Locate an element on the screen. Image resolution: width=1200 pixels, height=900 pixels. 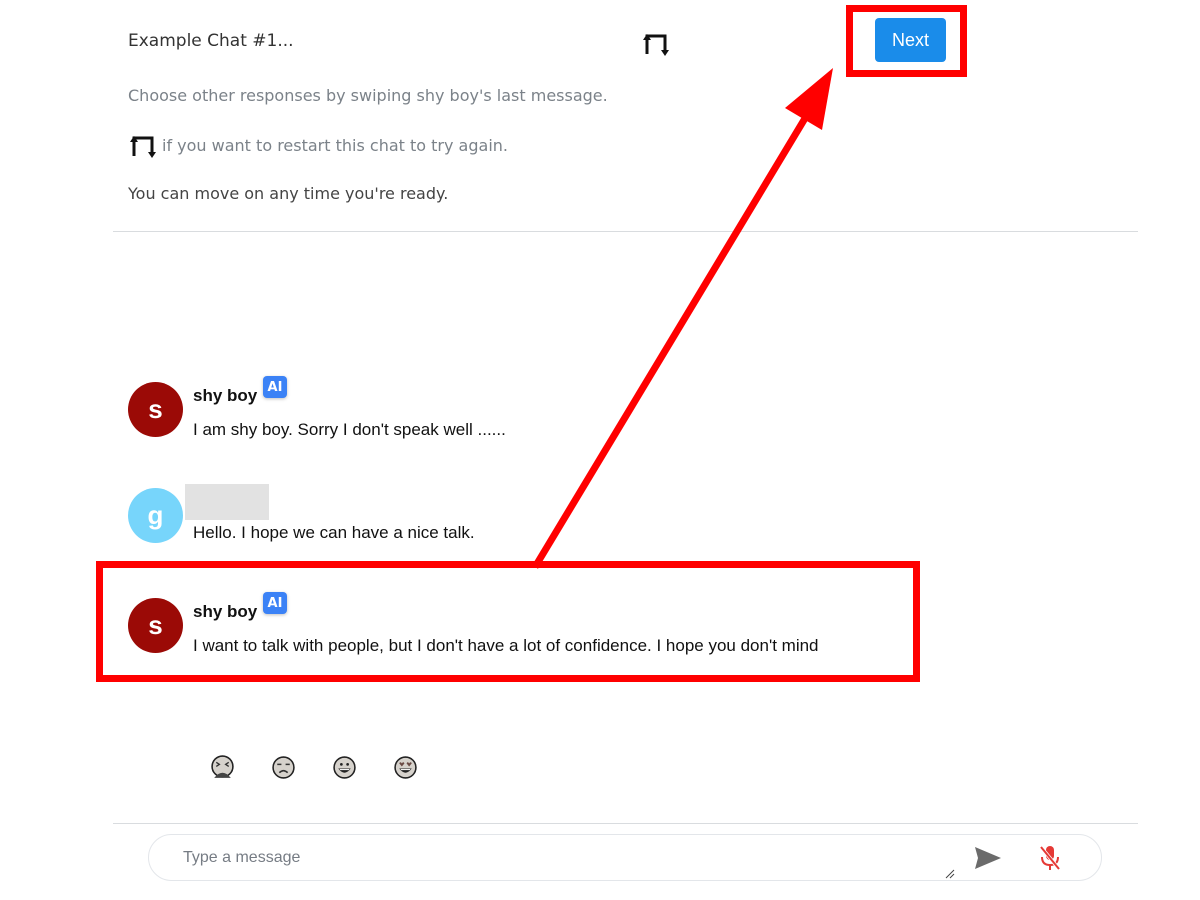
composer-divider is located at coordinates (625, 823).